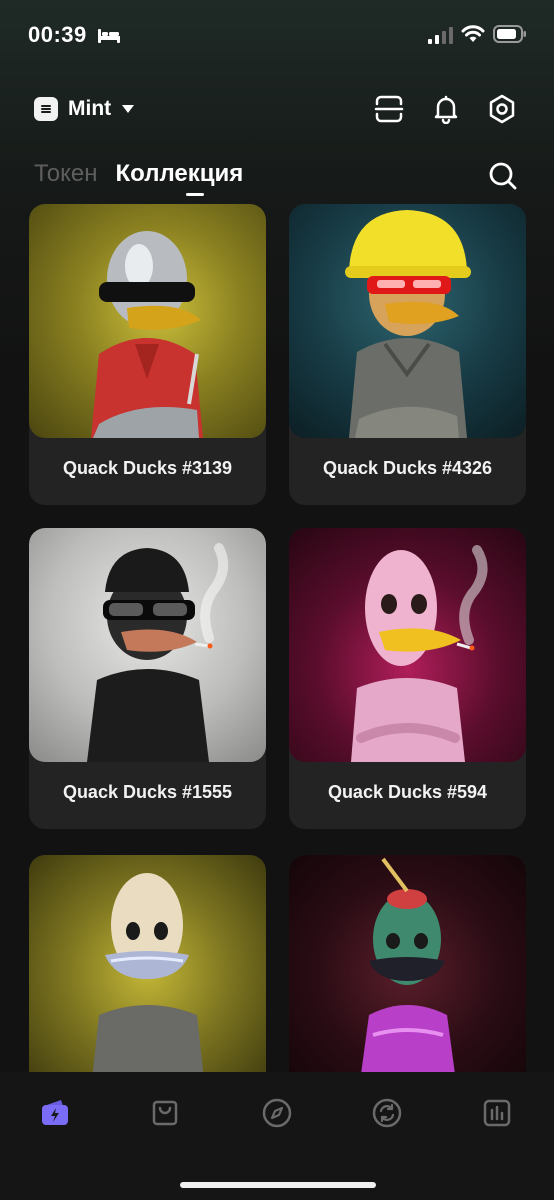 The image size is (554, 1200). Describe the element at coordinates (66, 180) in the screenshot. I see `tab-token: Токен` at that location.